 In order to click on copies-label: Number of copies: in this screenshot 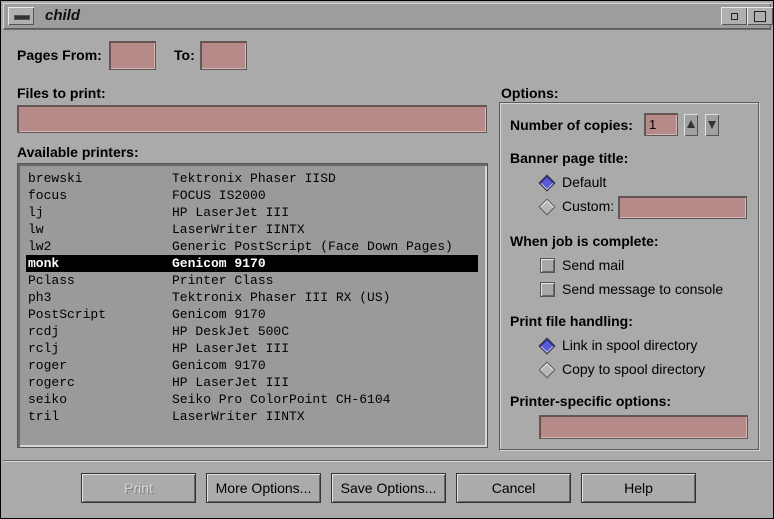, I will do `click(571, 125)`.